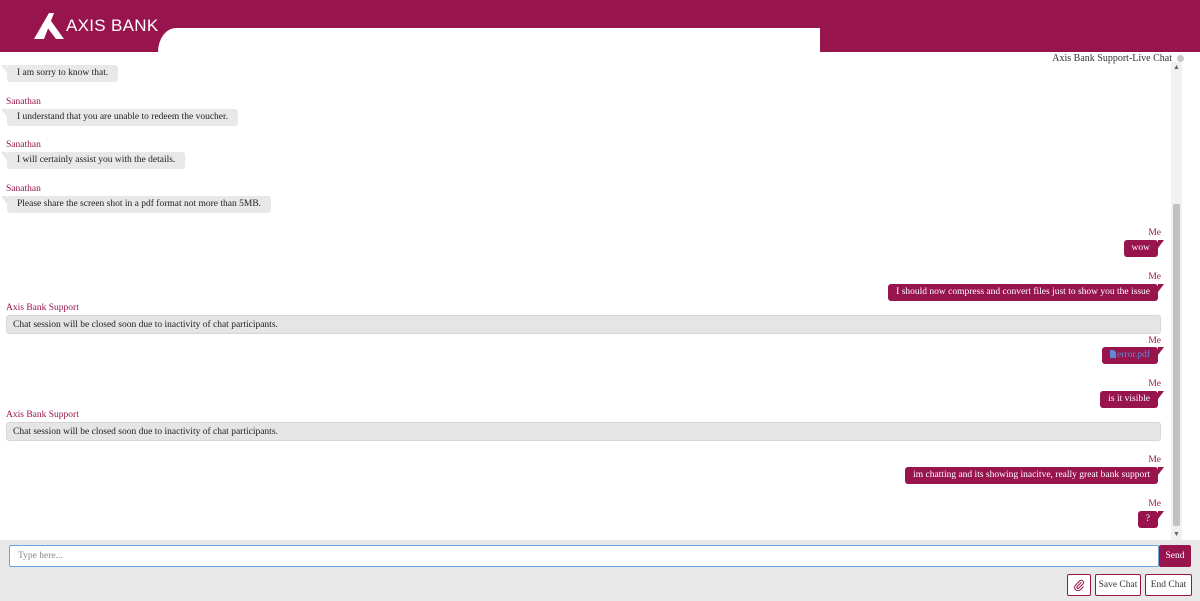 Image resolution: width=1200 pixels, height=601 pixels. I want to click on file-attachment-link: error.pdf, so click(1133, 355).